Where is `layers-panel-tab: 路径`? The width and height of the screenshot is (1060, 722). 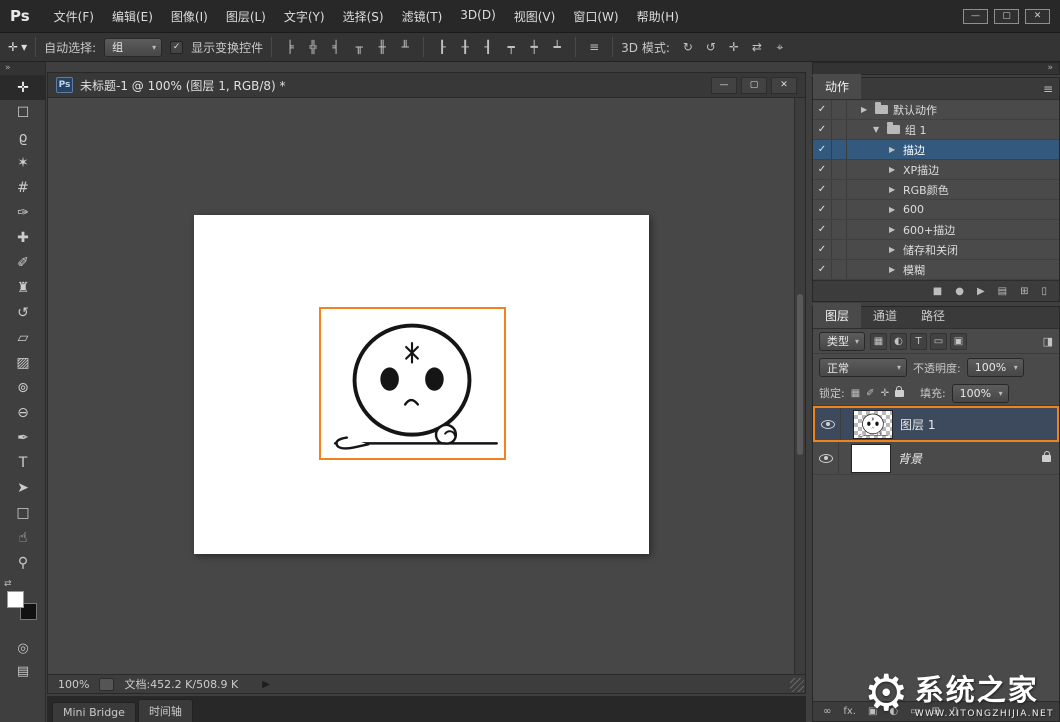
layers-panel-tab: 路径 is located at coordinates (933, 315).